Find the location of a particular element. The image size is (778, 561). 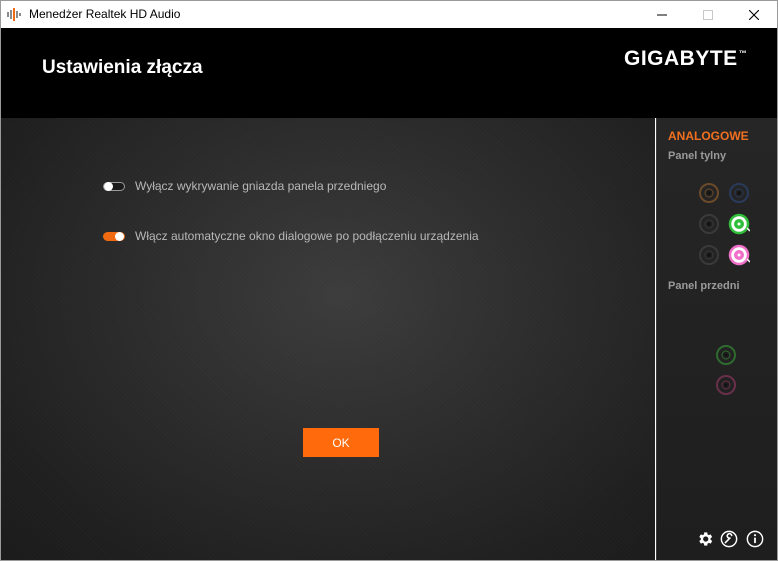

tools-button is located at coordinates (729, 539).